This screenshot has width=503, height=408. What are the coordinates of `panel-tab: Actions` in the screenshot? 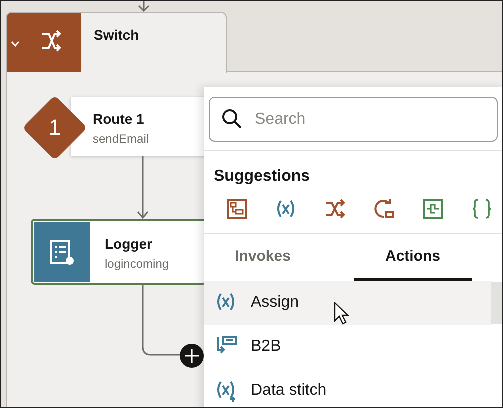 It's located at (413, 257).